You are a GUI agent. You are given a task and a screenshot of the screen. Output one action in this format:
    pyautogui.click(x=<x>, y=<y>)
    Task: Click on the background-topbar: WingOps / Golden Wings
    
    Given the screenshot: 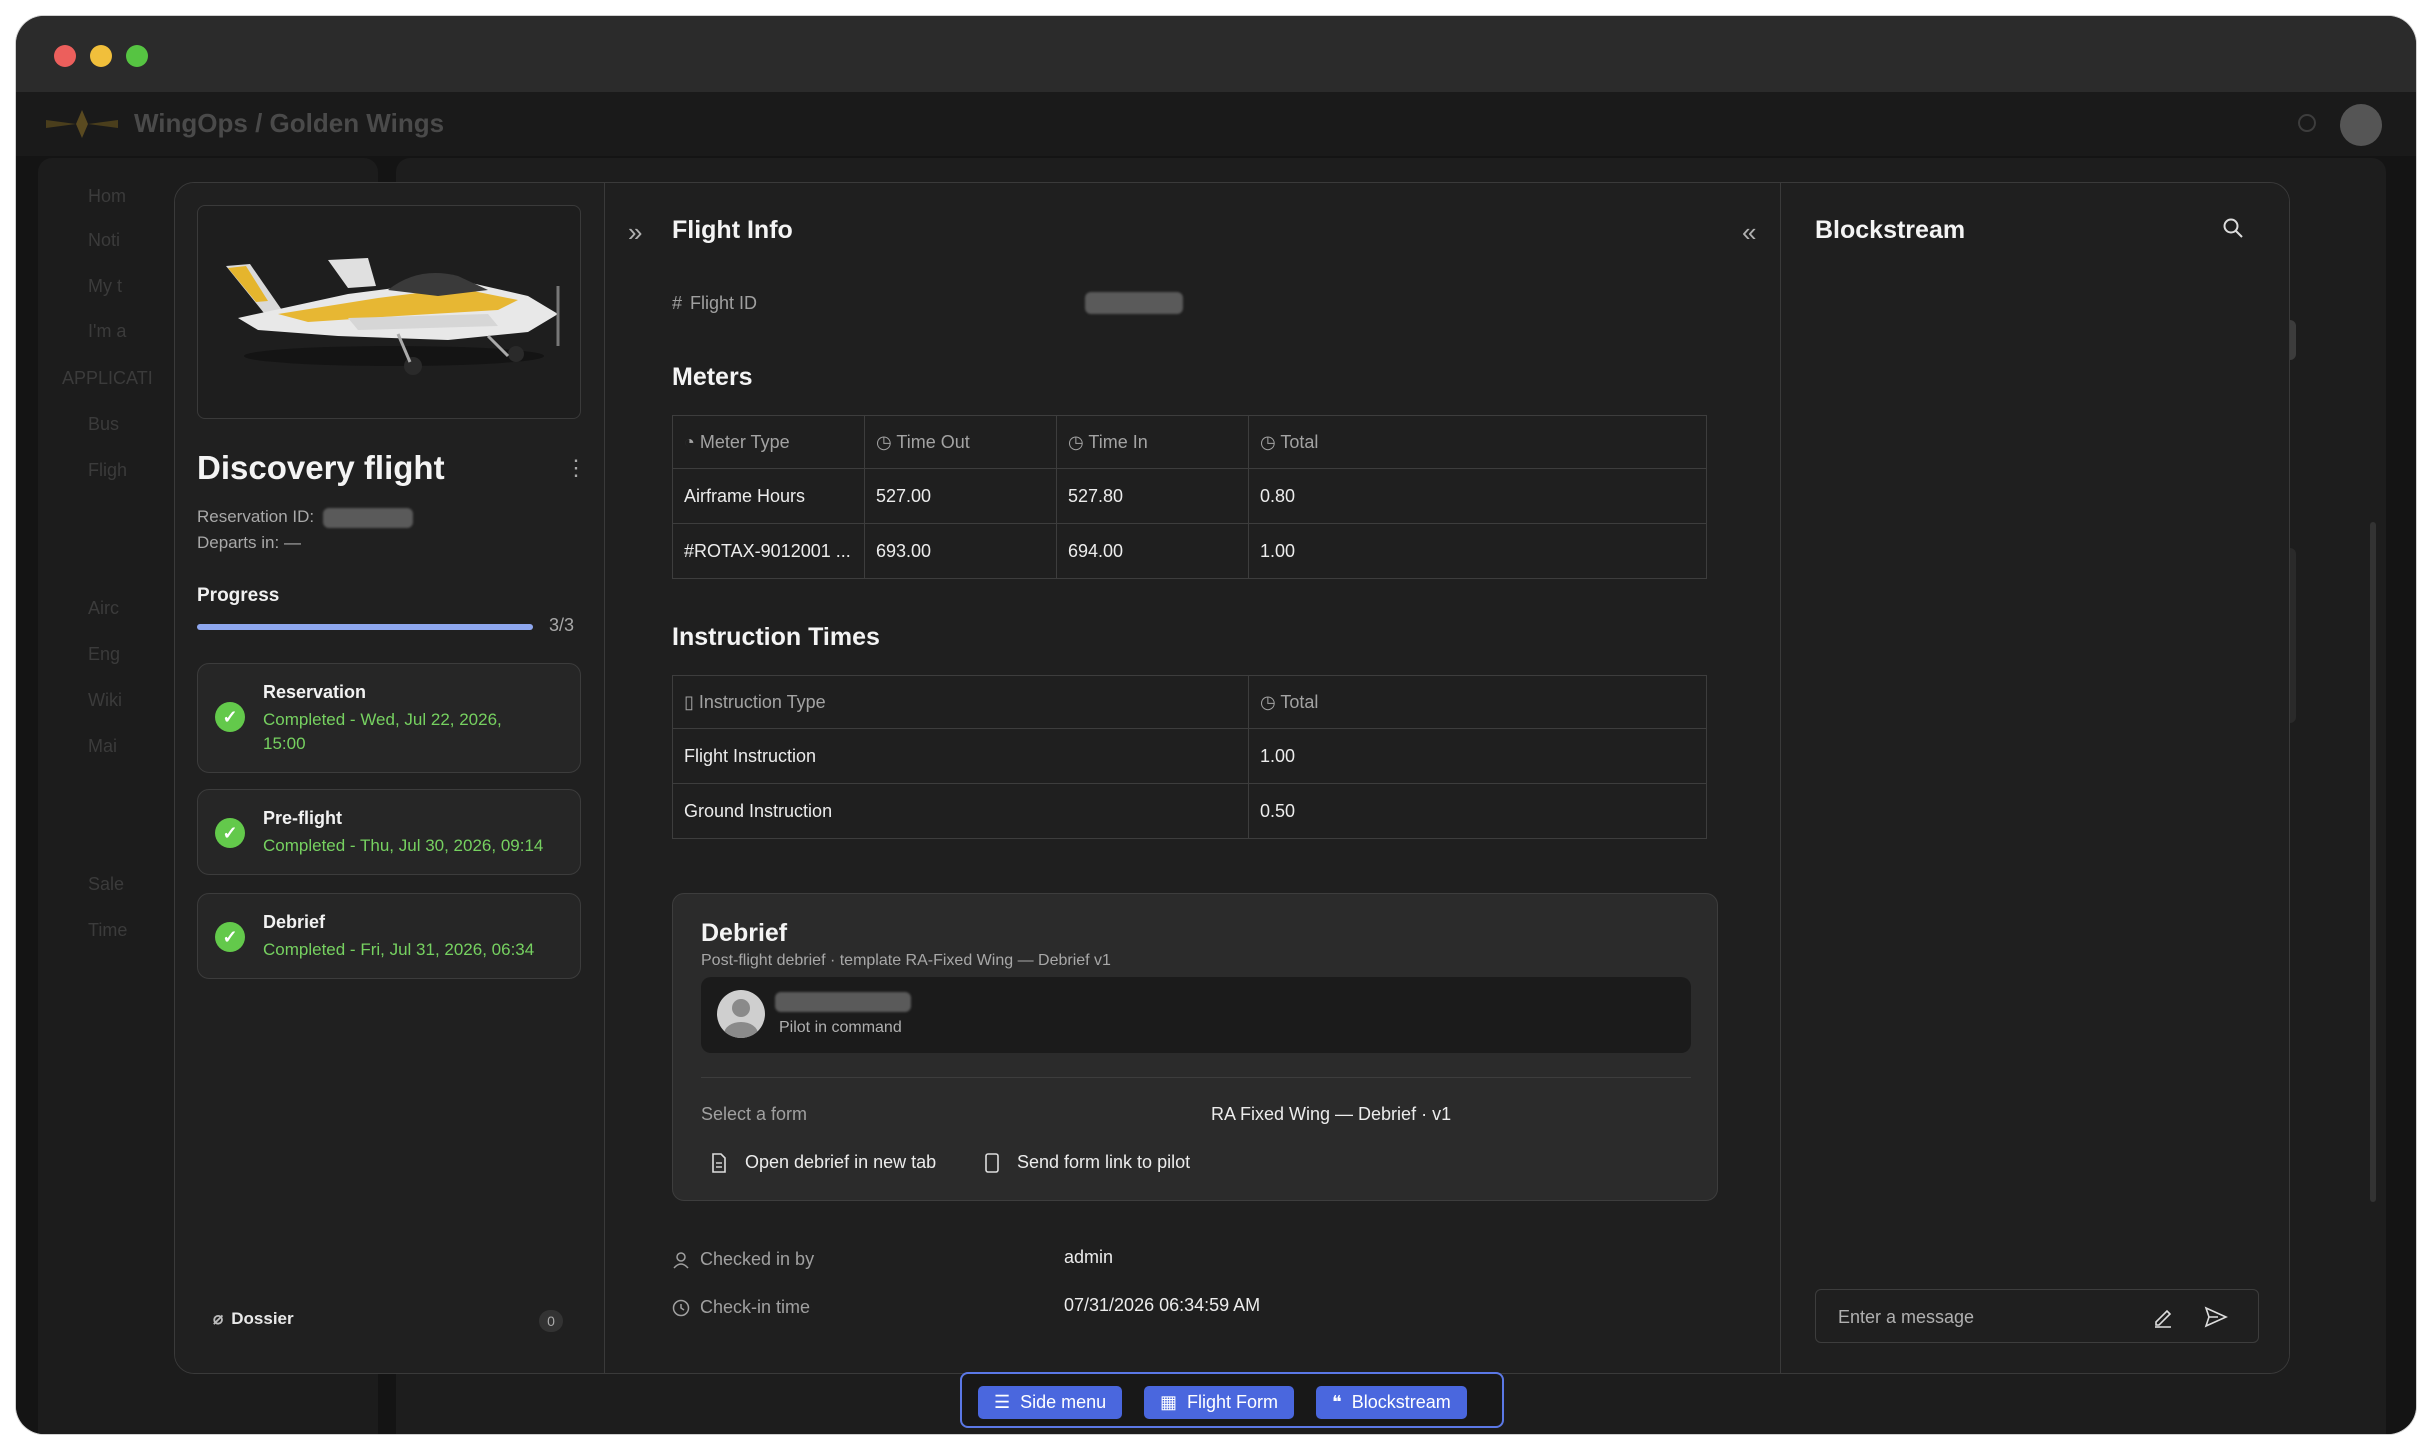 What is the action you would take?
    pyautogui.click(x=1216, y=124)
    